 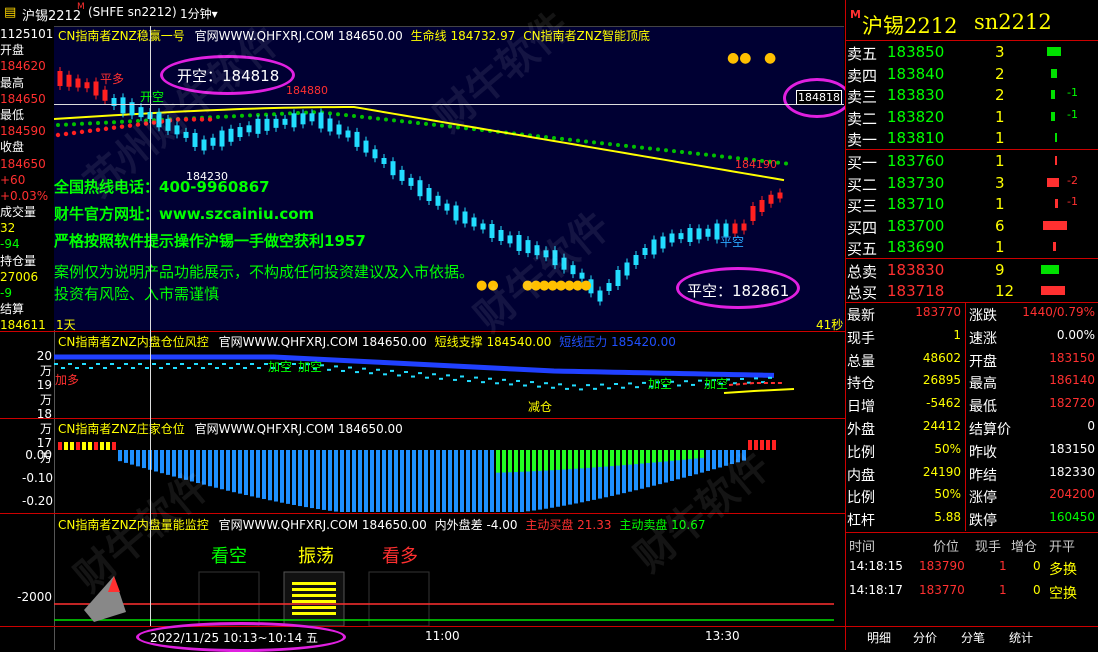 What do you see at coordinates (876, 590) in the screenshot?
I see `tick-time: 14:18:17` at bounding box center [876, 590].